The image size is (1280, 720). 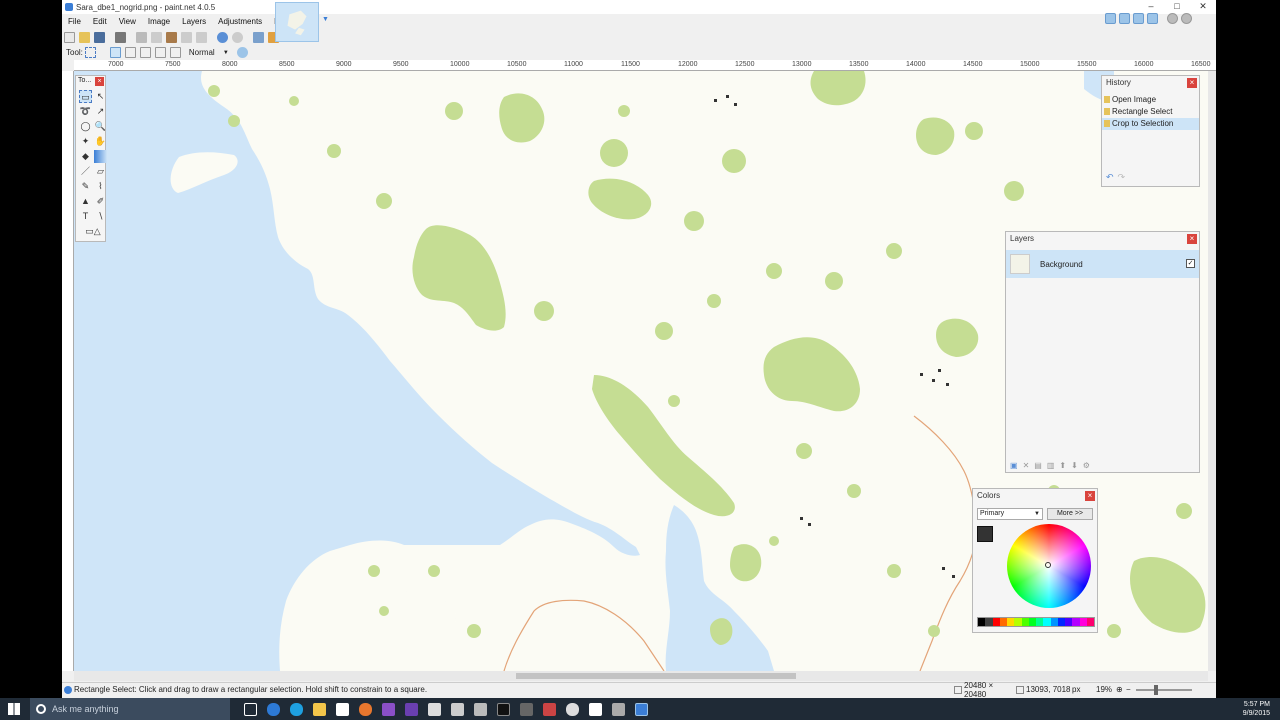 What do you see at coordinates (100, 111) in the screenshot?
I see `move-selection-icon: ↗` at bounding box center [100, 111].